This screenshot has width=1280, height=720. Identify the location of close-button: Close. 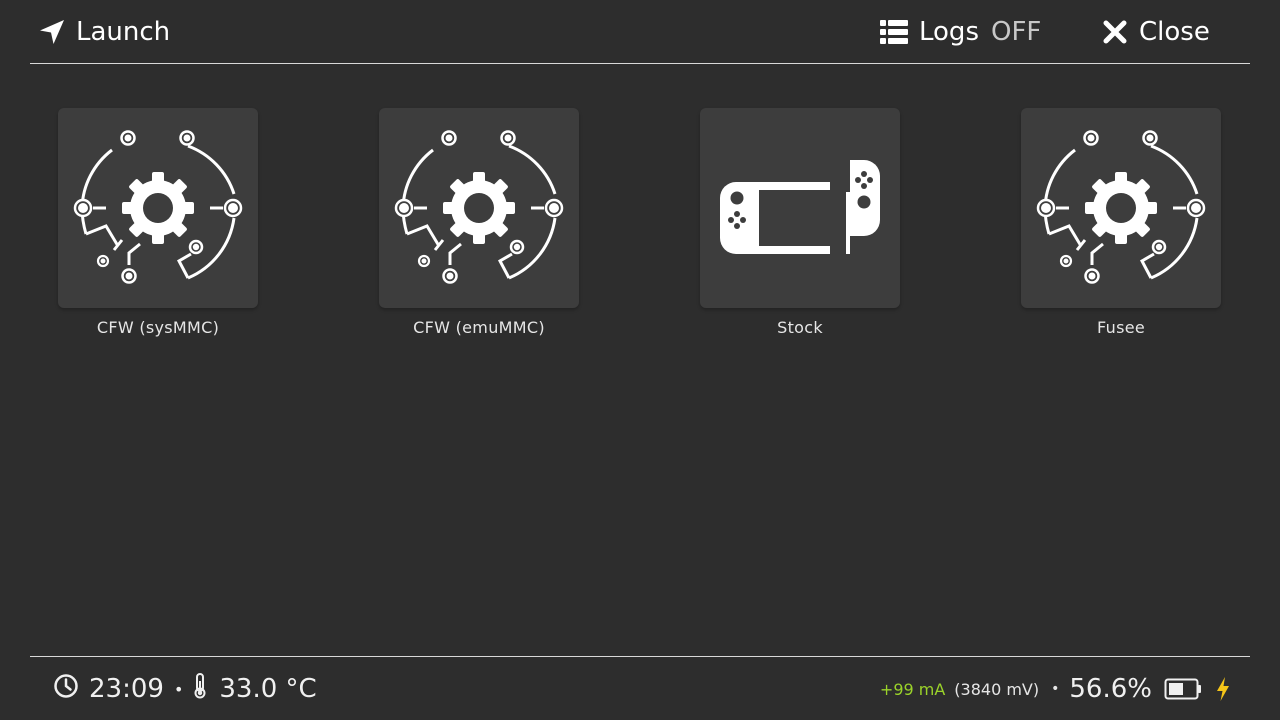
(1156, 32).